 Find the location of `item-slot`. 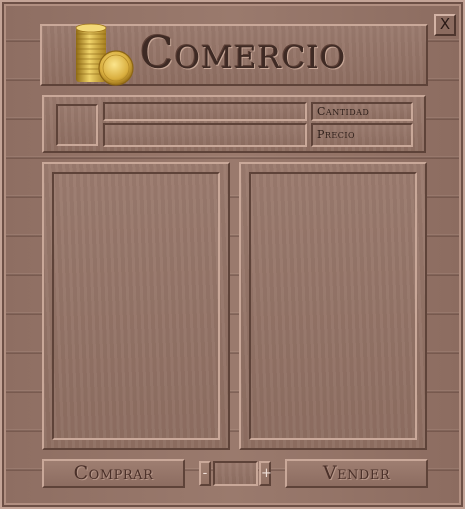

item-slot is located at coordinates (77, 125).